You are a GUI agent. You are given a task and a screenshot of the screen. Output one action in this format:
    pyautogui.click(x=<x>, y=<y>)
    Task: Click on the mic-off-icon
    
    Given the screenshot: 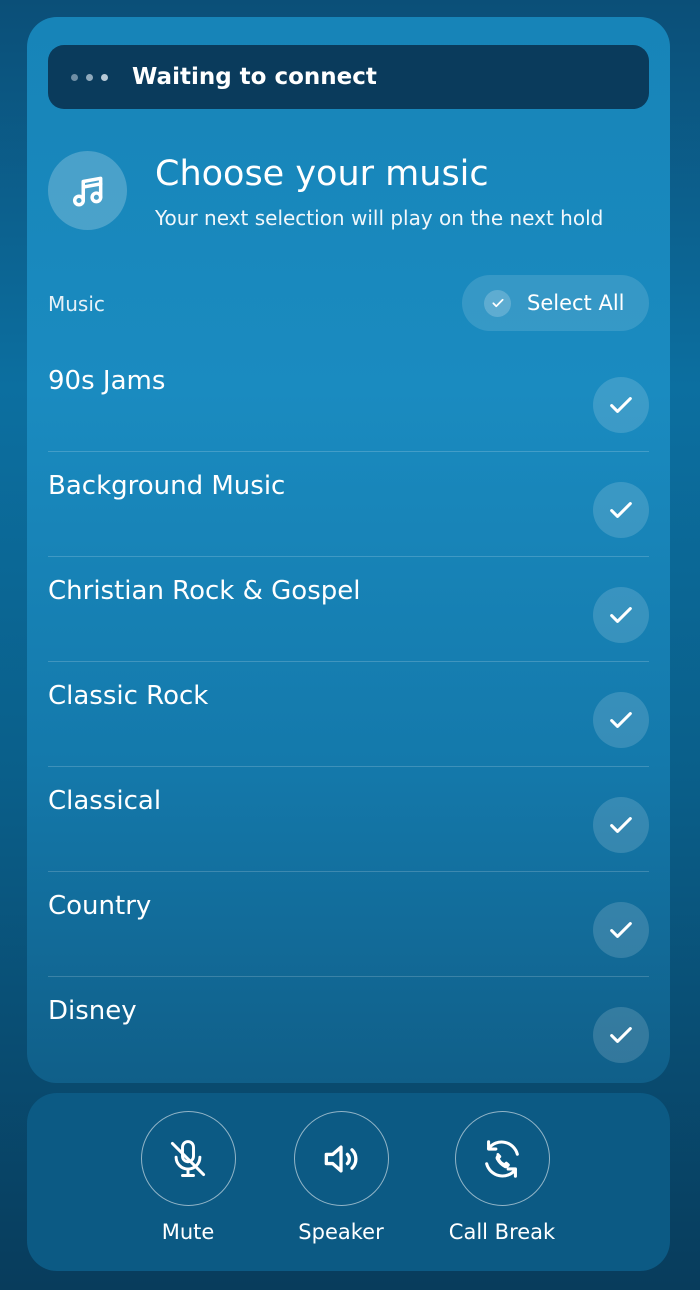 What is the action you would take?
    pyautogui.click(x=188, y=1158)
    